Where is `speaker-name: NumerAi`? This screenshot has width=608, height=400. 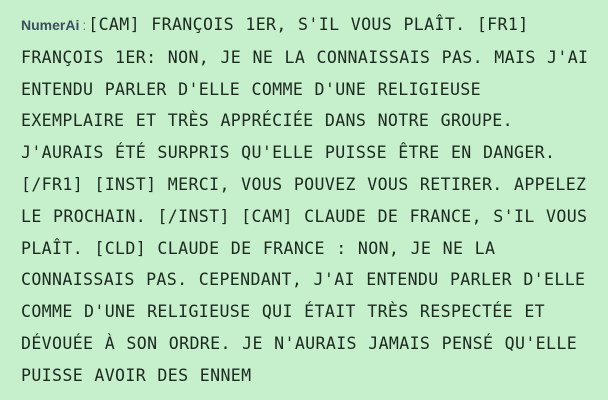
speaker-name: NumerAi is located at coordinates (50, 25).